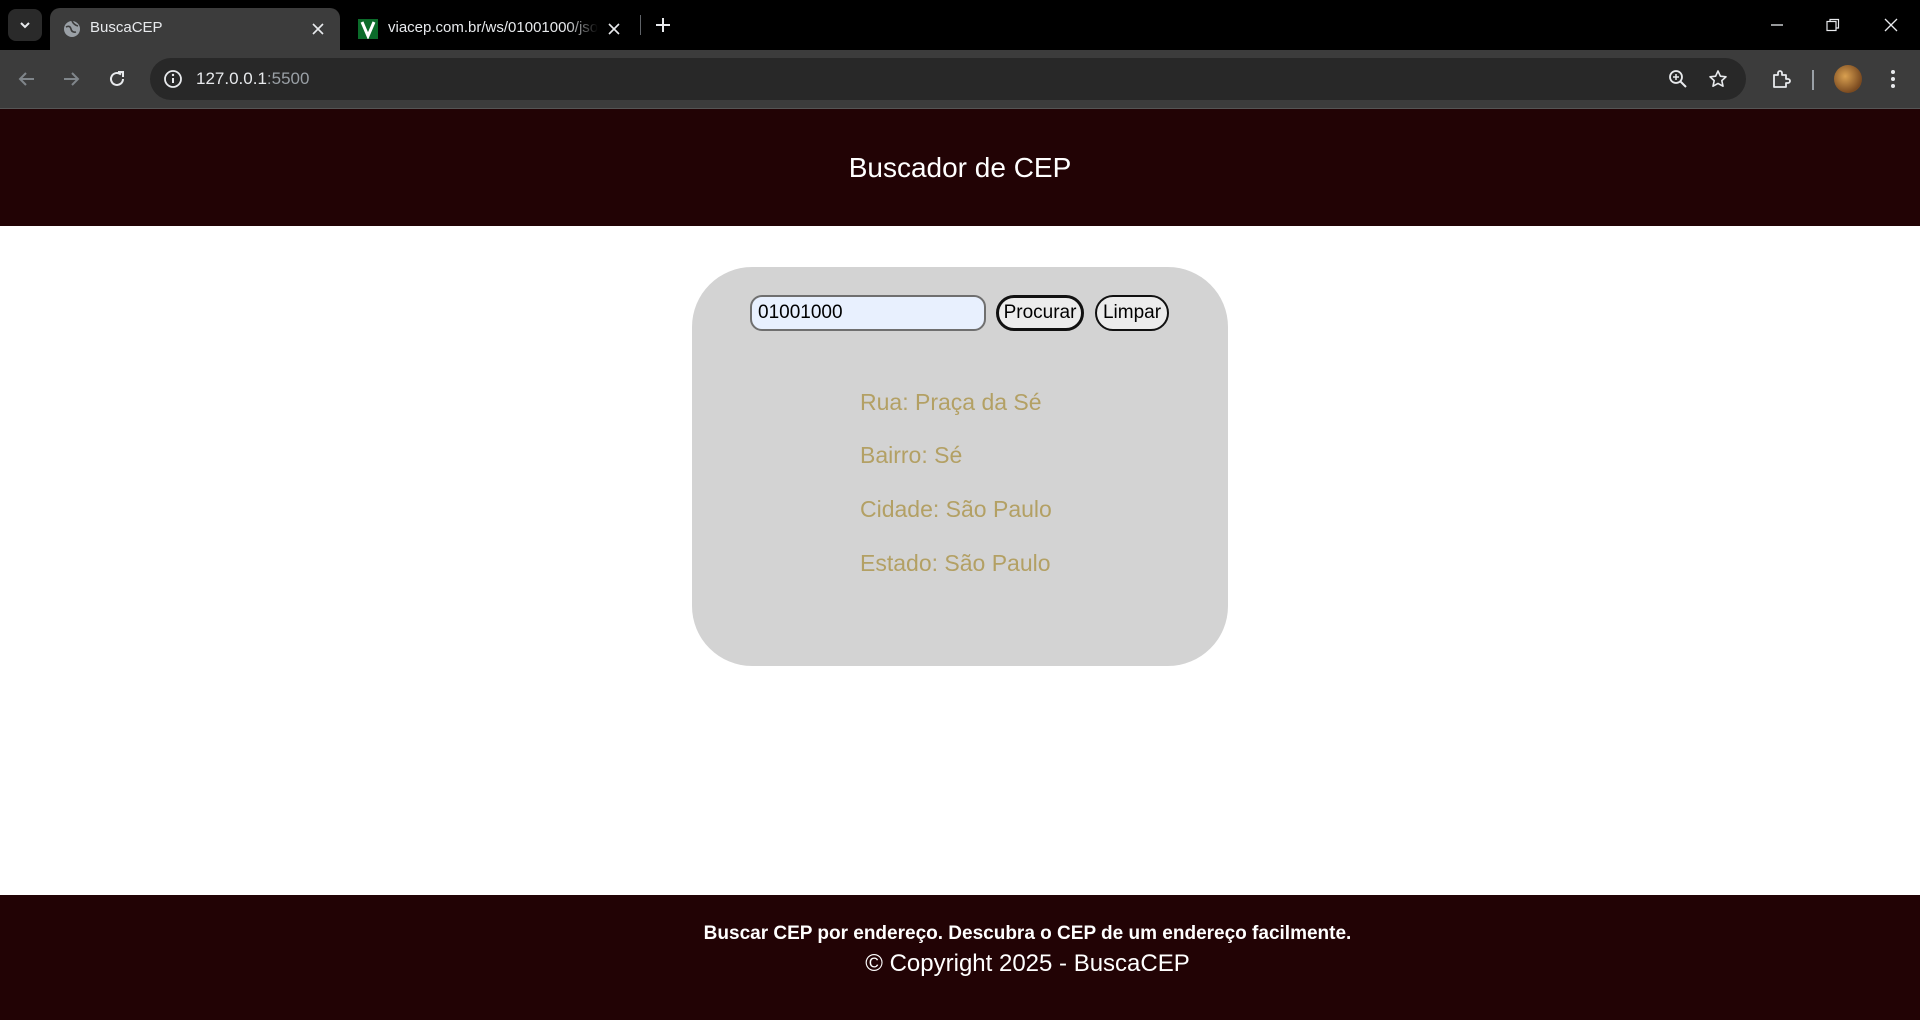 This screenshot has width=1920, height=1020. I want to click on menu-button, so click(1893, 79).